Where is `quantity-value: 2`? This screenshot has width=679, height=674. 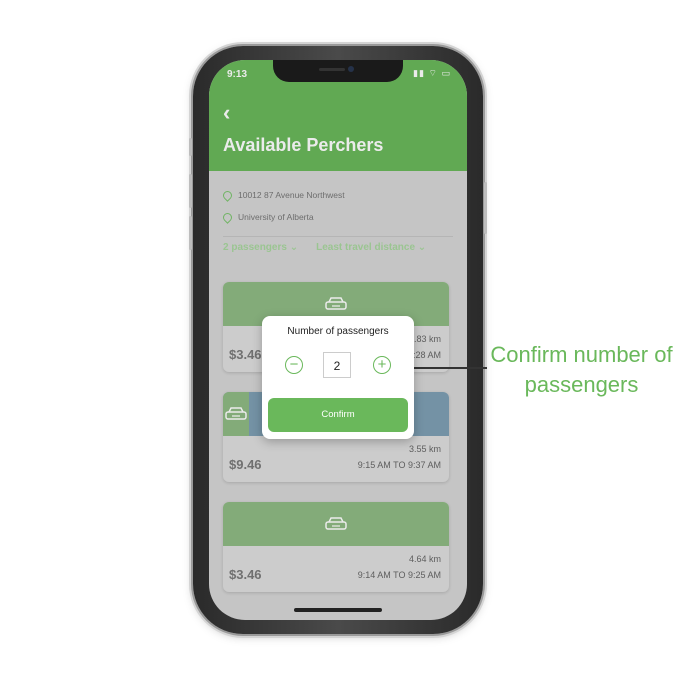 quantity-value: 2 is located at coordinates (337, 365).